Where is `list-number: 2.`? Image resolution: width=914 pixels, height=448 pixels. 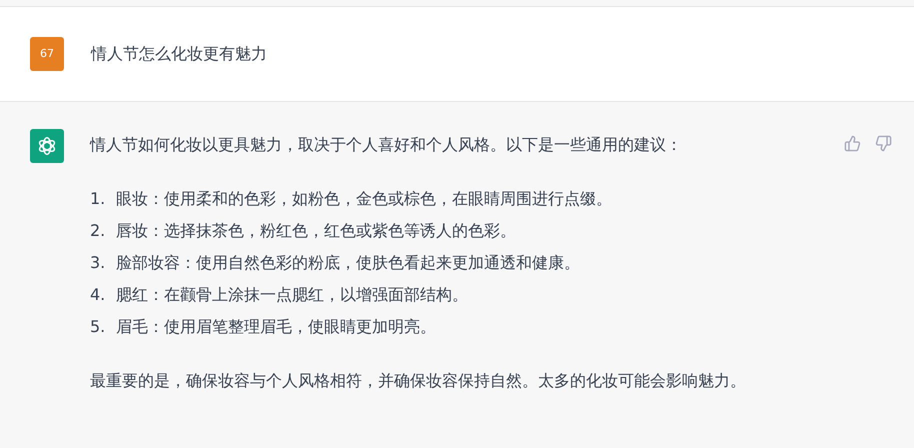 list-number: 2. is located at coordinates (98, 231).